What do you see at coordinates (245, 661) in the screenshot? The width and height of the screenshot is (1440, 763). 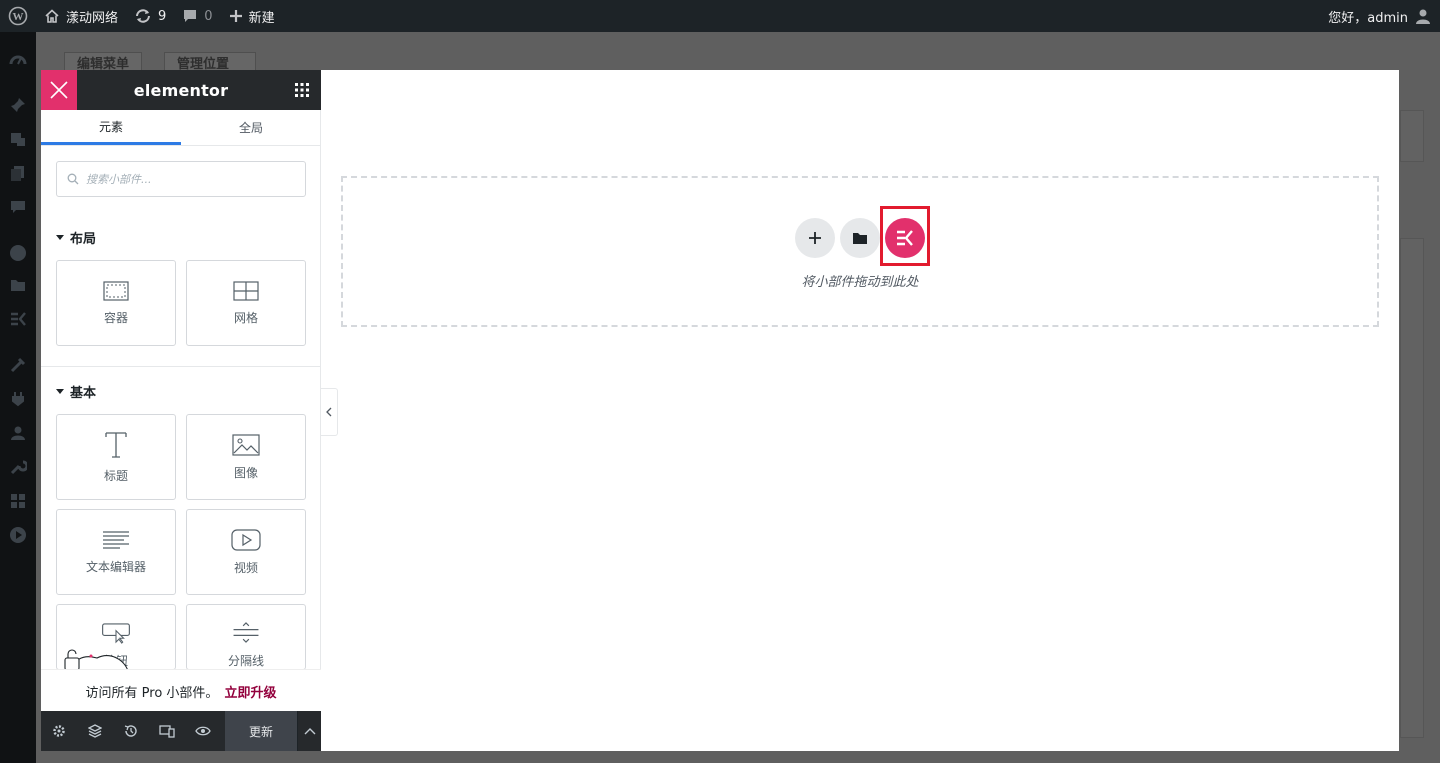 I see `widget-label: 分隔线` at bounding box center [245, 661].